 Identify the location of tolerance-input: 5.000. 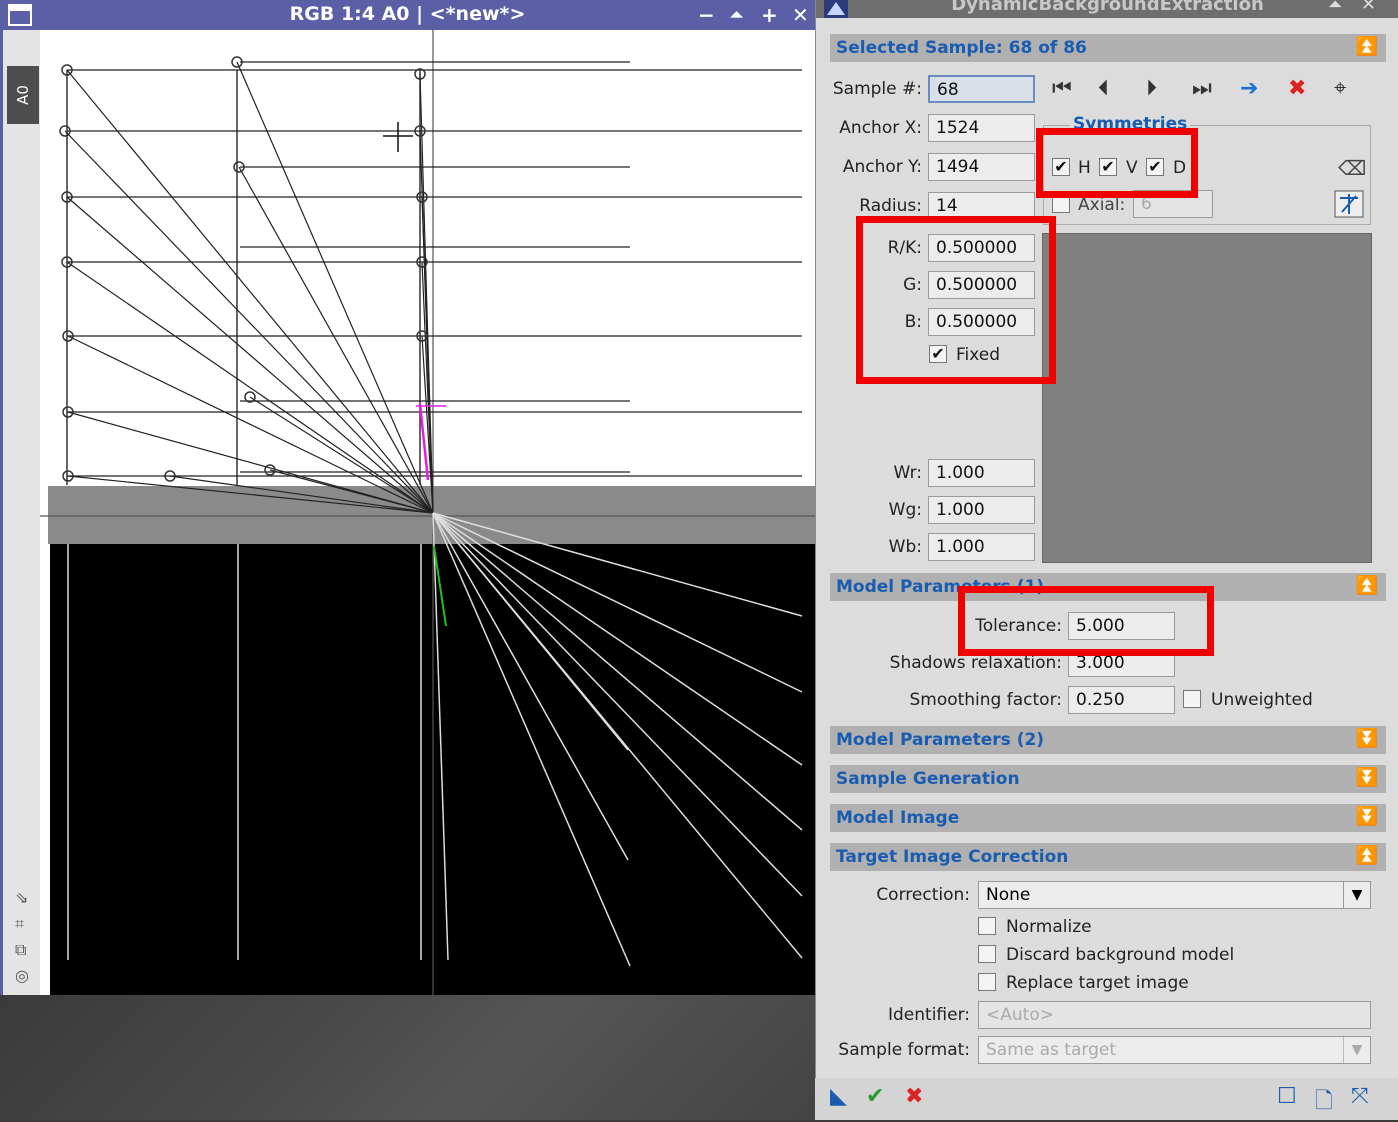
(1121, 626).